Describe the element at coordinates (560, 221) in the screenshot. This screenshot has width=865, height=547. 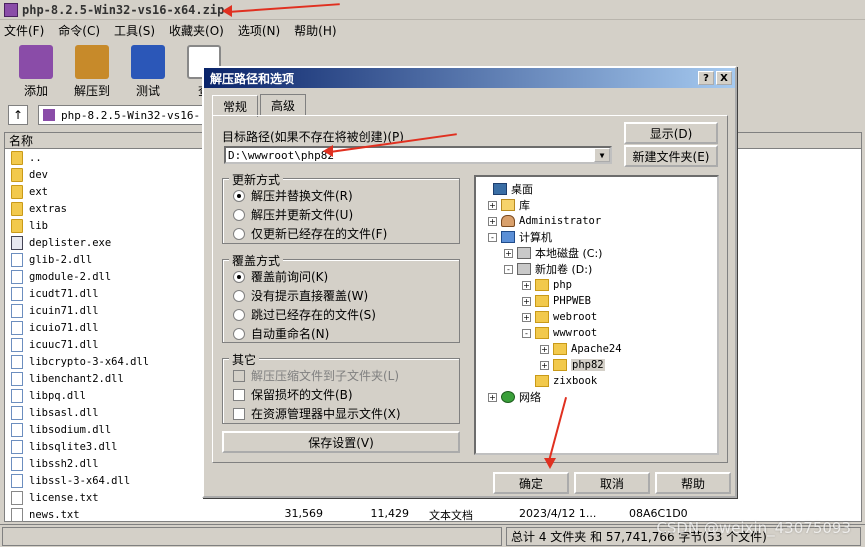
I see `tree-node-label: Administrator` at that location.